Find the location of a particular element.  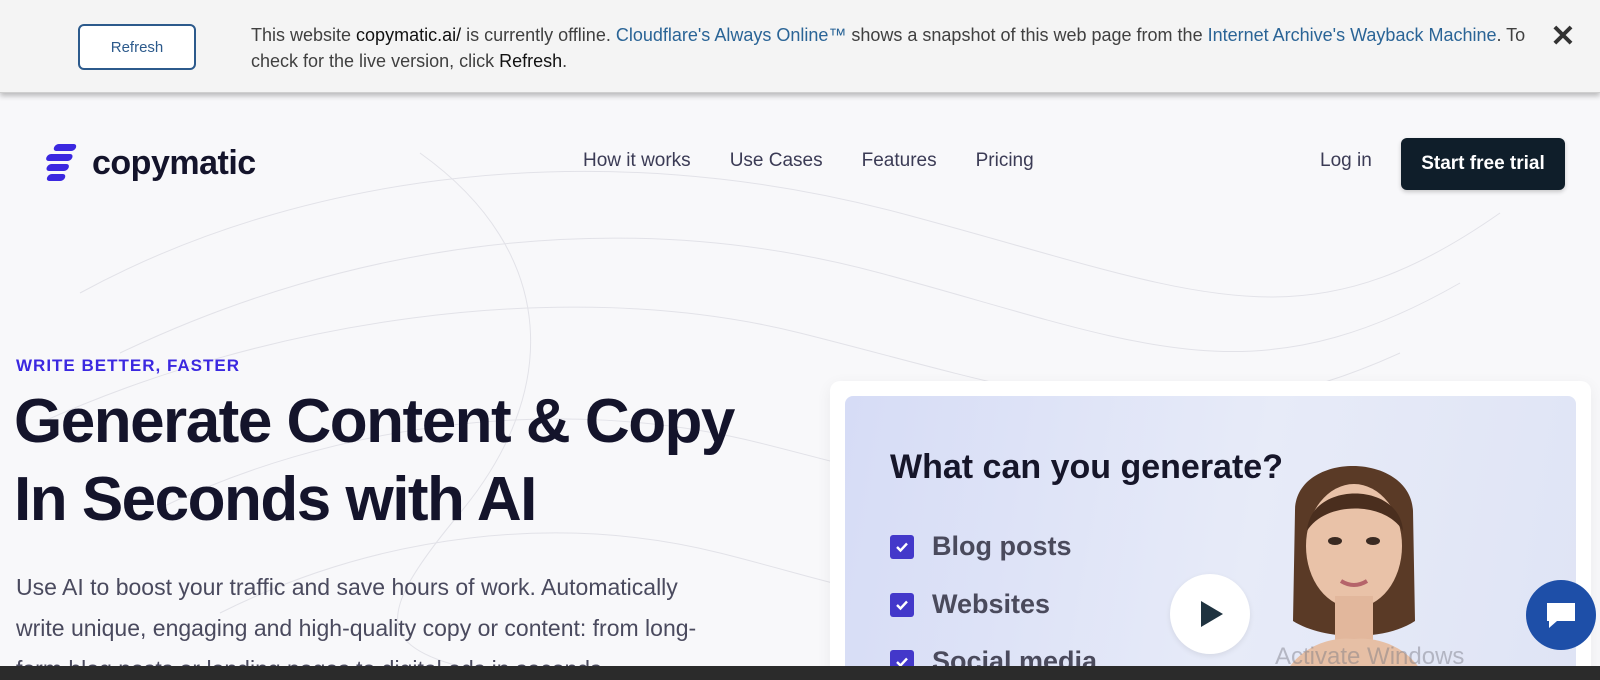

banner-site: copymatic.ai/ is located at coordinates (409, 35).